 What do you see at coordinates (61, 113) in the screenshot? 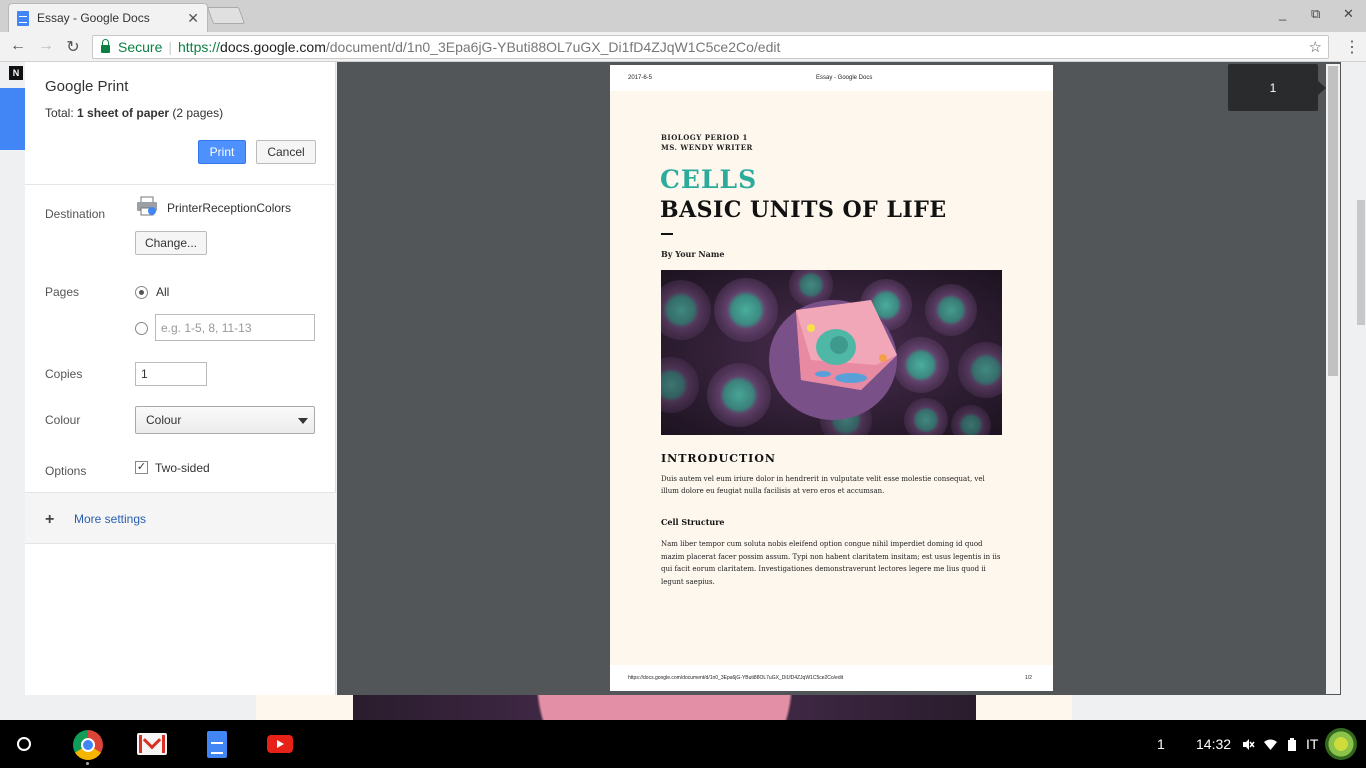
I see `total-prefix: Total:` at bounding box center [61, 113].